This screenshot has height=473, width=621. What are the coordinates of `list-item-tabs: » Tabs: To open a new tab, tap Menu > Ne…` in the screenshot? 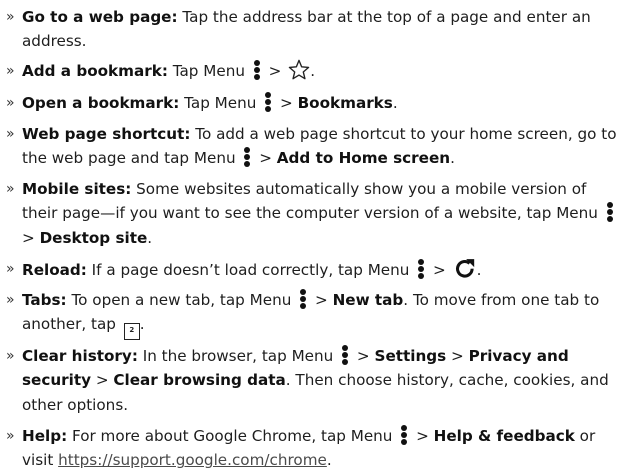 It's located at (309, 314).